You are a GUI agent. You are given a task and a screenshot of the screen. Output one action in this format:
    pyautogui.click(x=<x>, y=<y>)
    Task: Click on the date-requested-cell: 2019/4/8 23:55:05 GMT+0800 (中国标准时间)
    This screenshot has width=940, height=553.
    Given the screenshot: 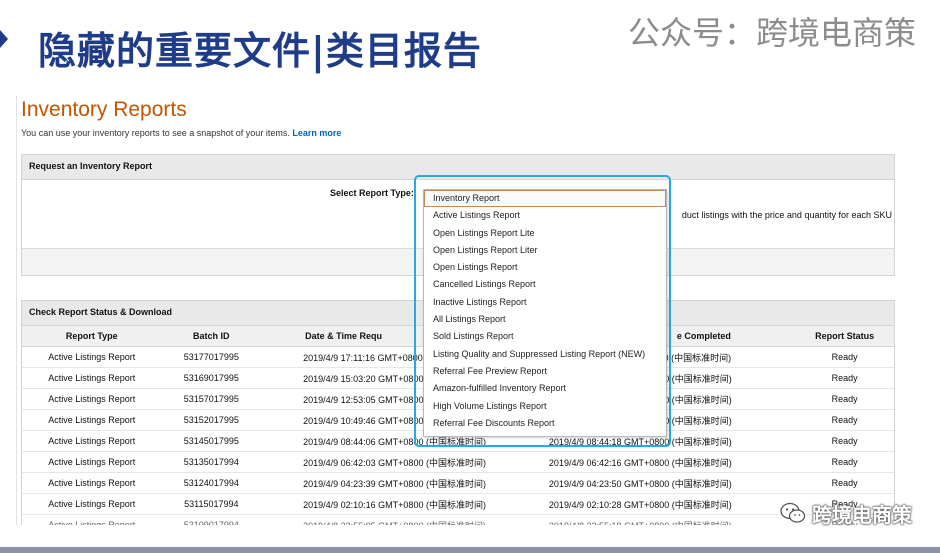 What is the action you would take?
    pyautogui.click(x=383, y=519)
    